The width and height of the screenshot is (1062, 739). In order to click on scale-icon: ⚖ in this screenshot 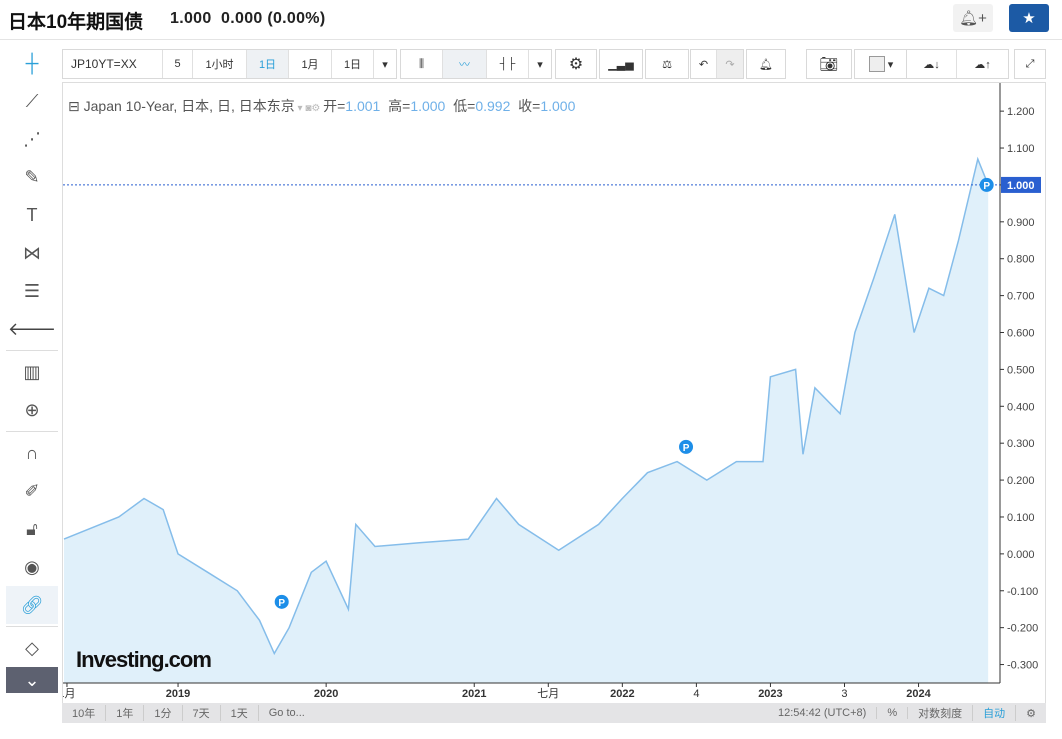, I will do `click(667, 64)`.